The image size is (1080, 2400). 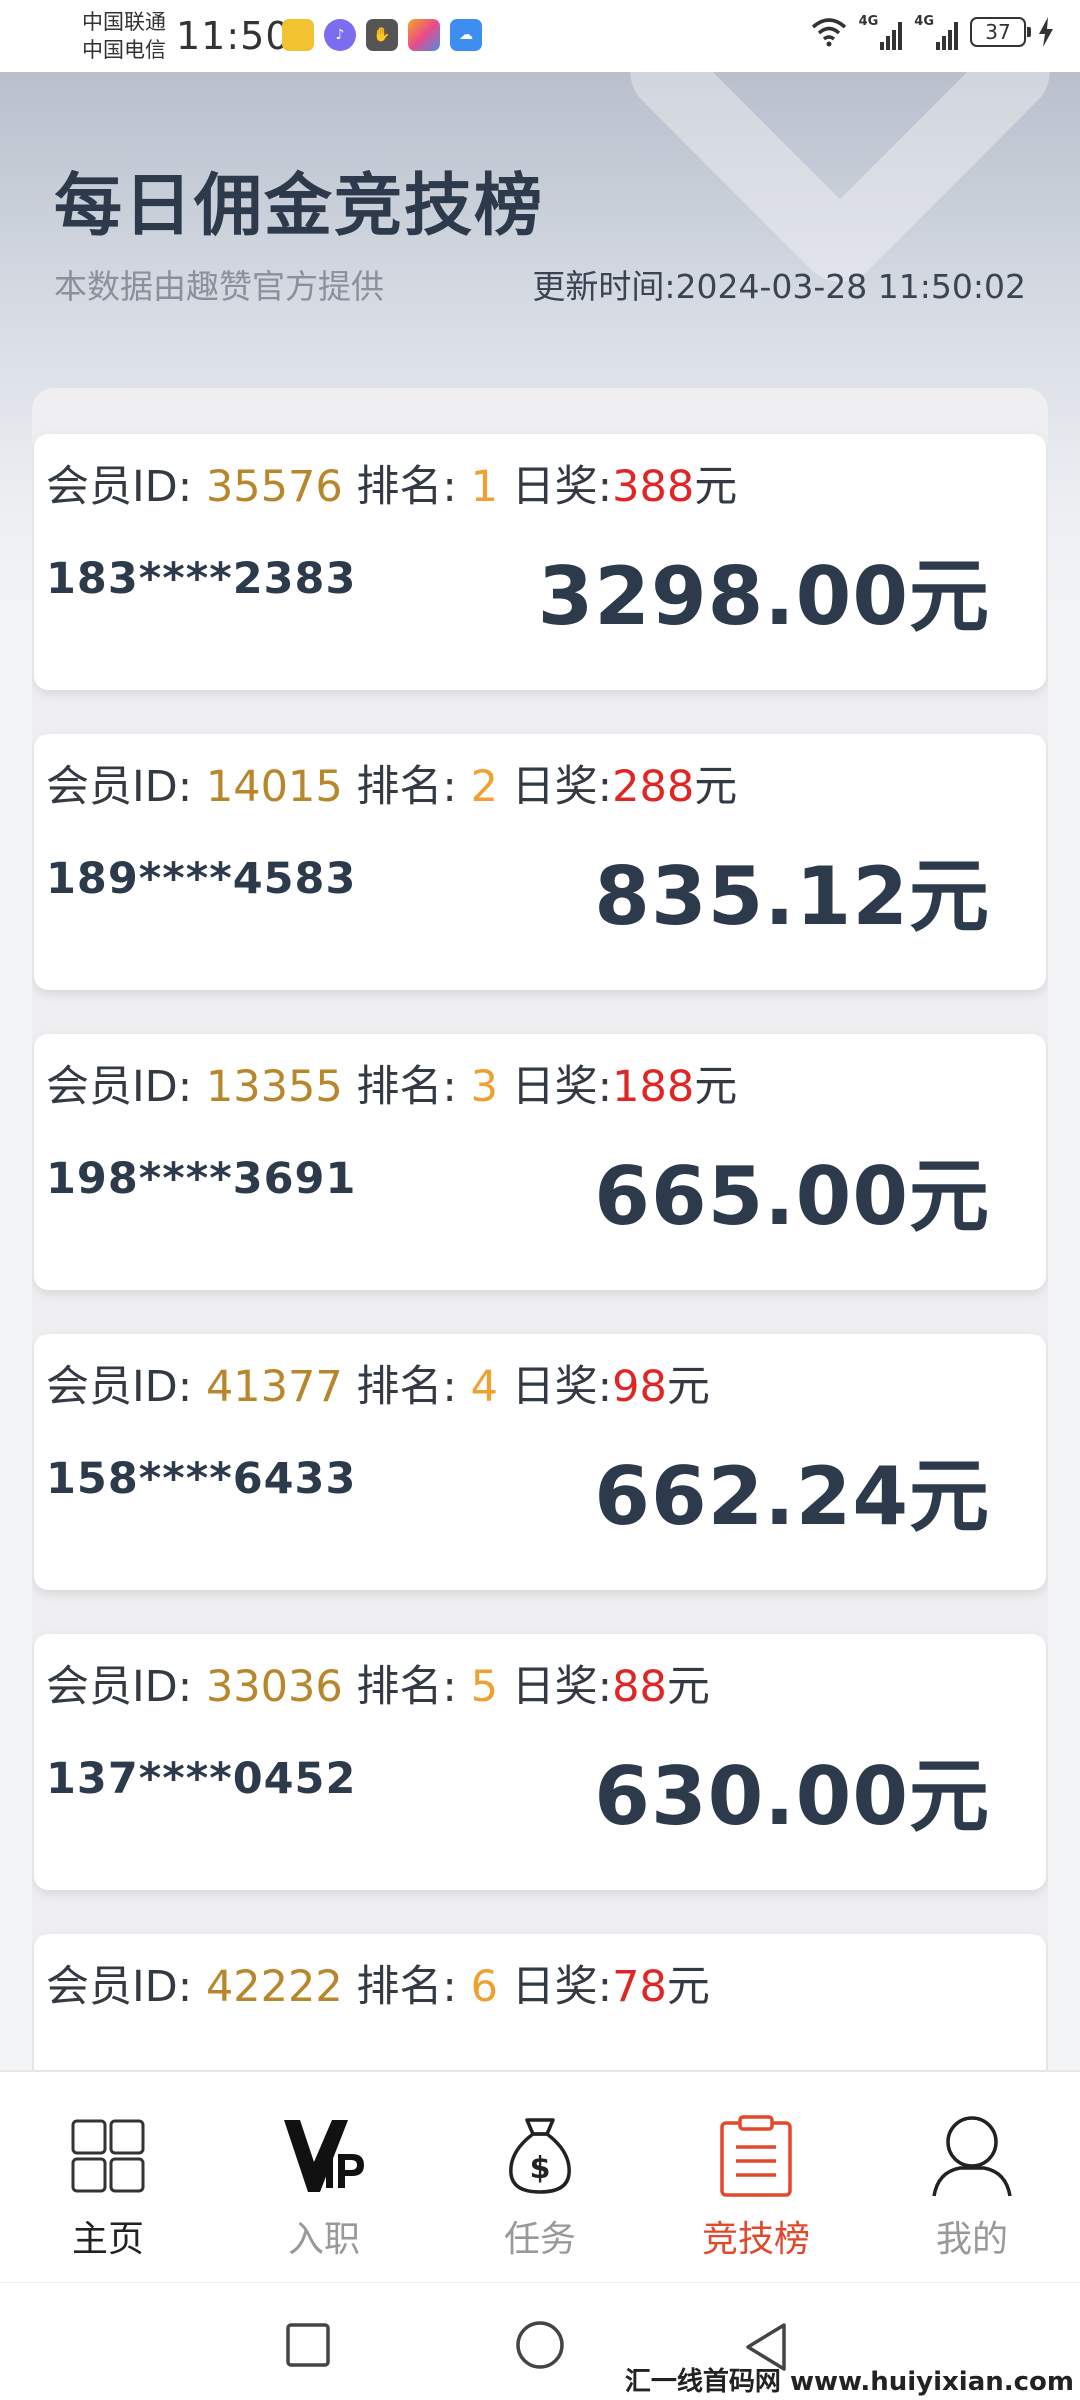 I want to click on wifi-icon, so click(x=828, y=32).